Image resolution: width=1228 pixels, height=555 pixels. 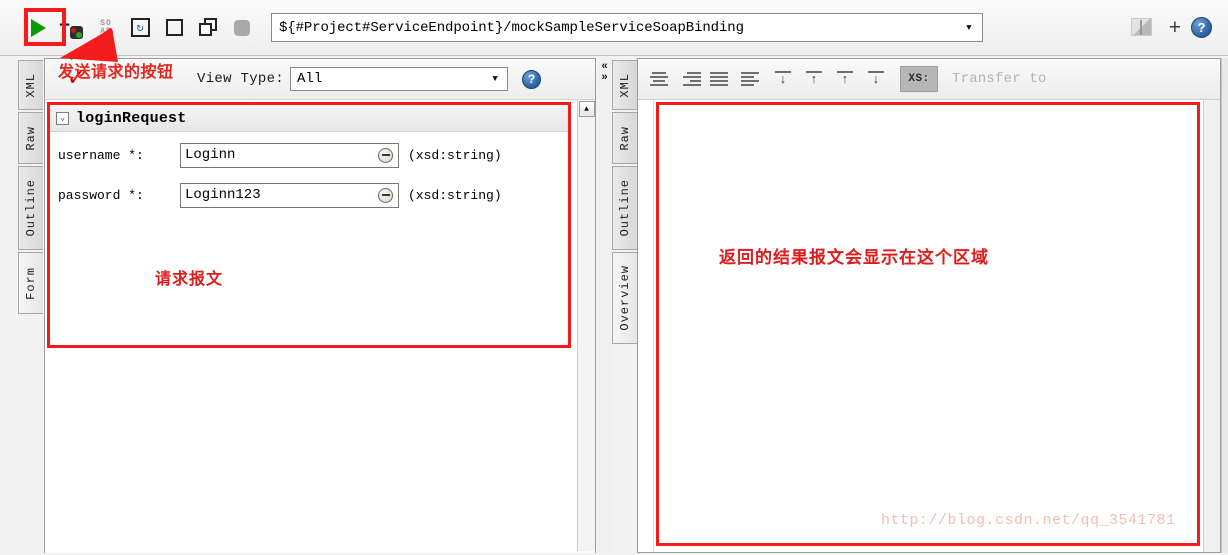 I want to click on field-label: username *:, so click(x=101, y=155).